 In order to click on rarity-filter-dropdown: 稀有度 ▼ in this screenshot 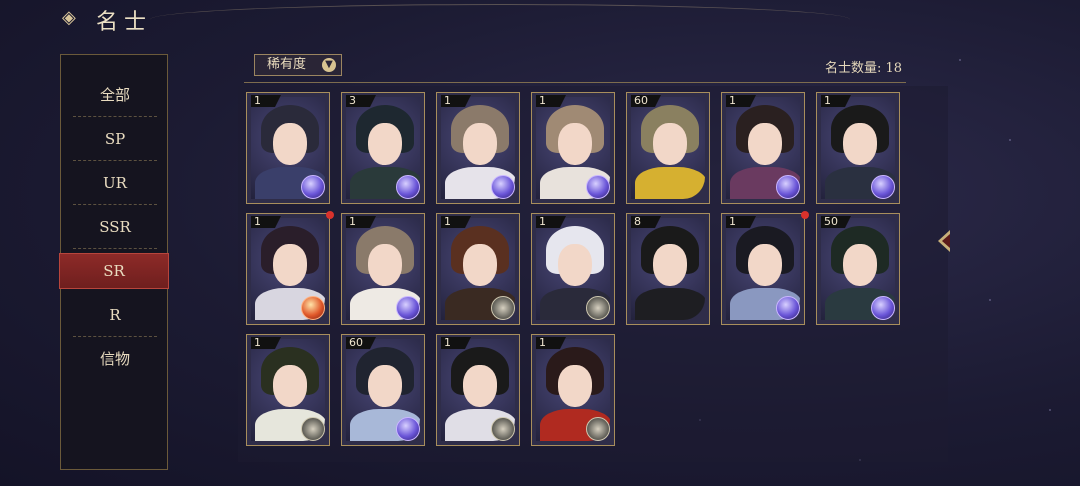, I will do `click(298, 65)`.